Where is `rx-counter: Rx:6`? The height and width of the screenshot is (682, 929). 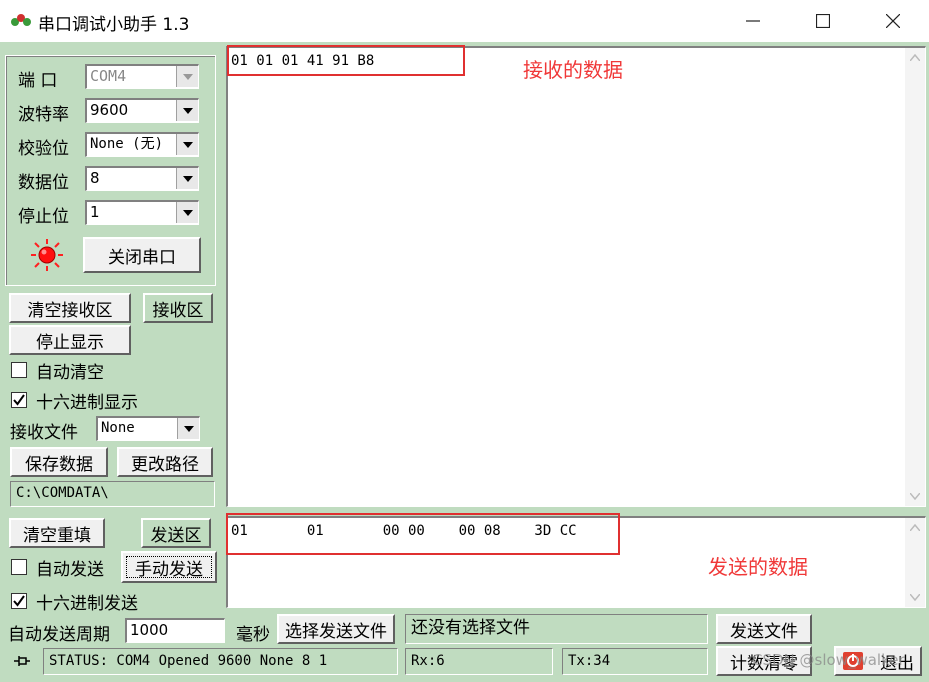 rx-counter: Rx:6 is located at coordinates (479, 661).